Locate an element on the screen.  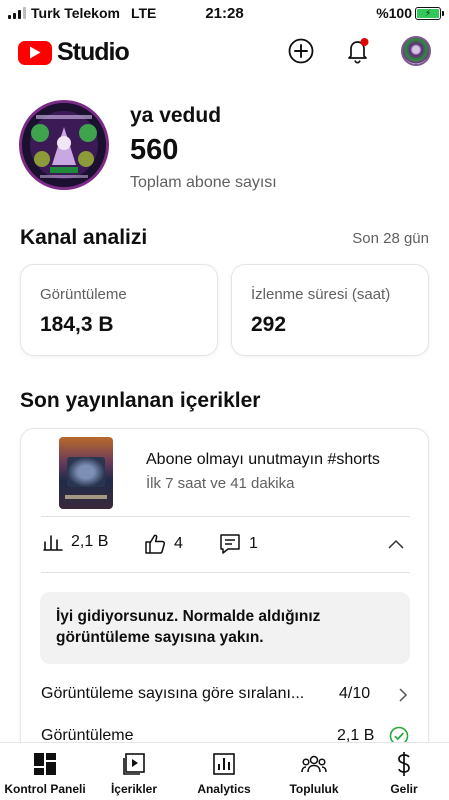
battery-percent: %100 is located at coordinates (394, 13).